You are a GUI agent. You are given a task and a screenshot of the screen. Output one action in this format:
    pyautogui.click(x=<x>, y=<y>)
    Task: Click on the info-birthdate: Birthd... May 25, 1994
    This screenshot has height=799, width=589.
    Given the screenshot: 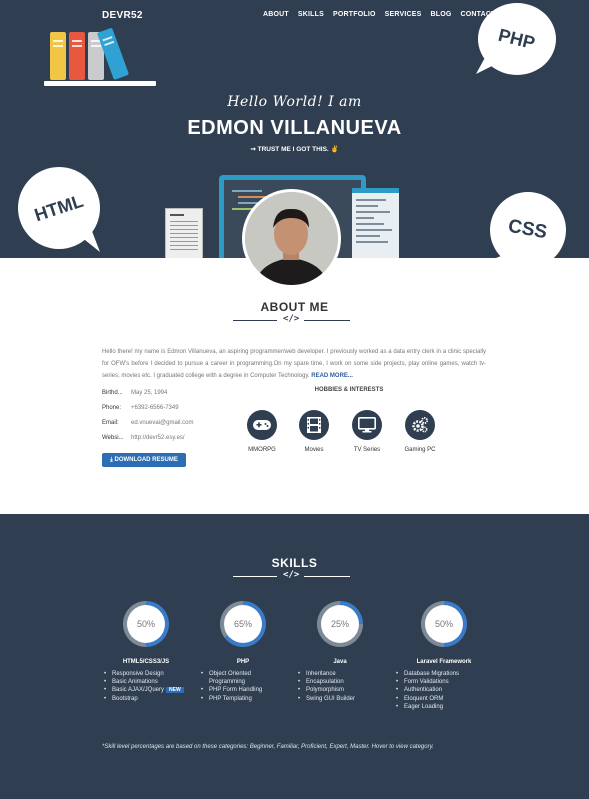 What is the action you would take?
    pyautogui.click(x=135, y=393)
    